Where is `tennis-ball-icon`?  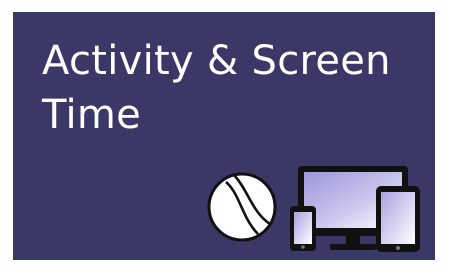
tennis-ball-icon is located at coordinates (242, 207).